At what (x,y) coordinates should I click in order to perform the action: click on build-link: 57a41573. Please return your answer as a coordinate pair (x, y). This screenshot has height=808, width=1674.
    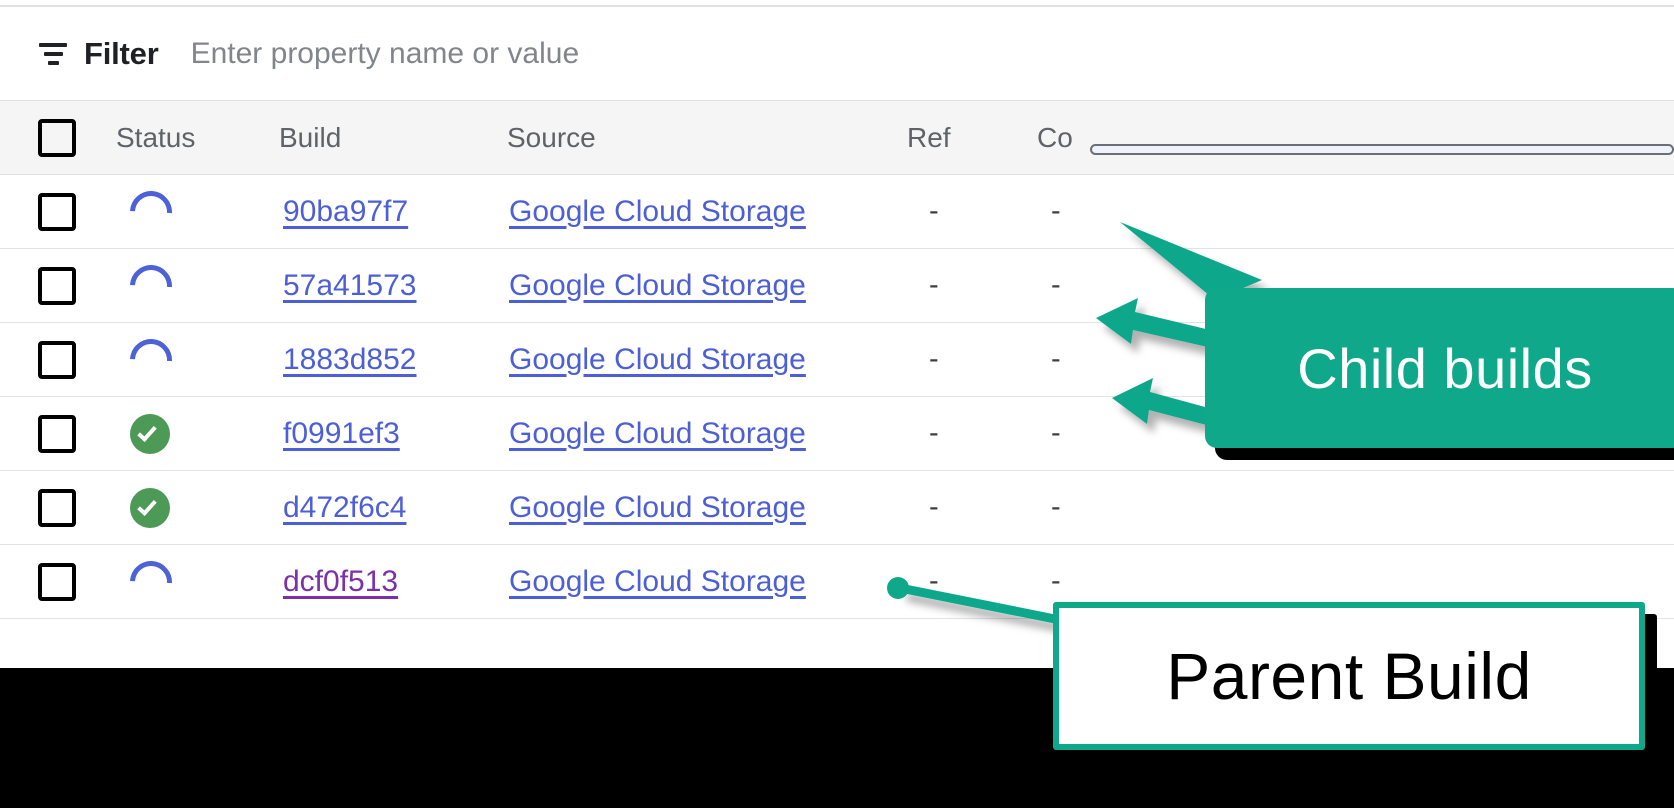
    Looking at the image, I should click on (349, 286).